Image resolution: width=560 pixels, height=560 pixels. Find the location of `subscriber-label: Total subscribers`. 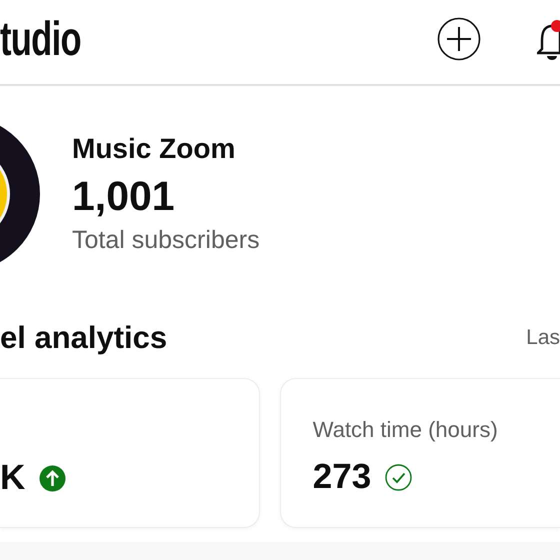

subscriber-label: Total subscribers is located at coordinates (166, 240).